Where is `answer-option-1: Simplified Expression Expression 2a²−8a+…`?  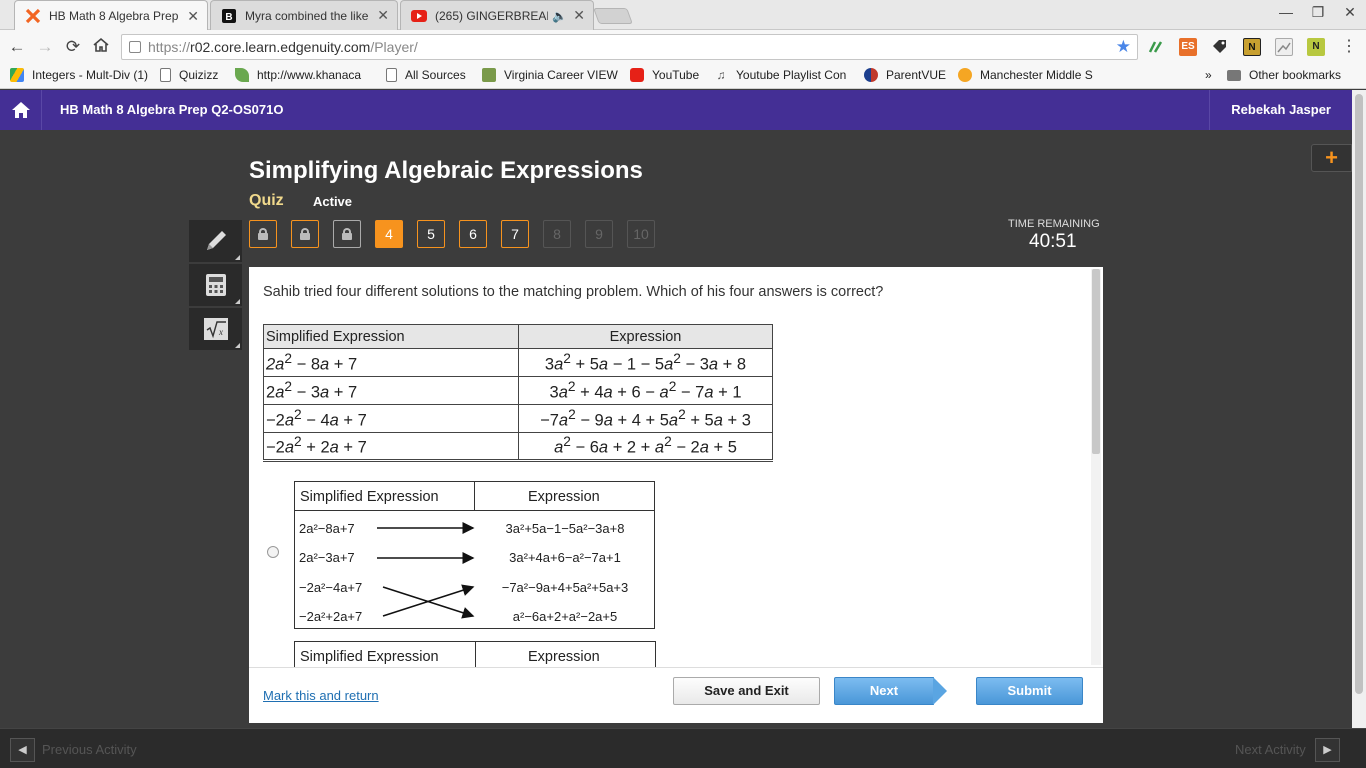
answer-option-1: Simplified Expression Expression 2a²−8a+… is located at coordinates (474, 555).